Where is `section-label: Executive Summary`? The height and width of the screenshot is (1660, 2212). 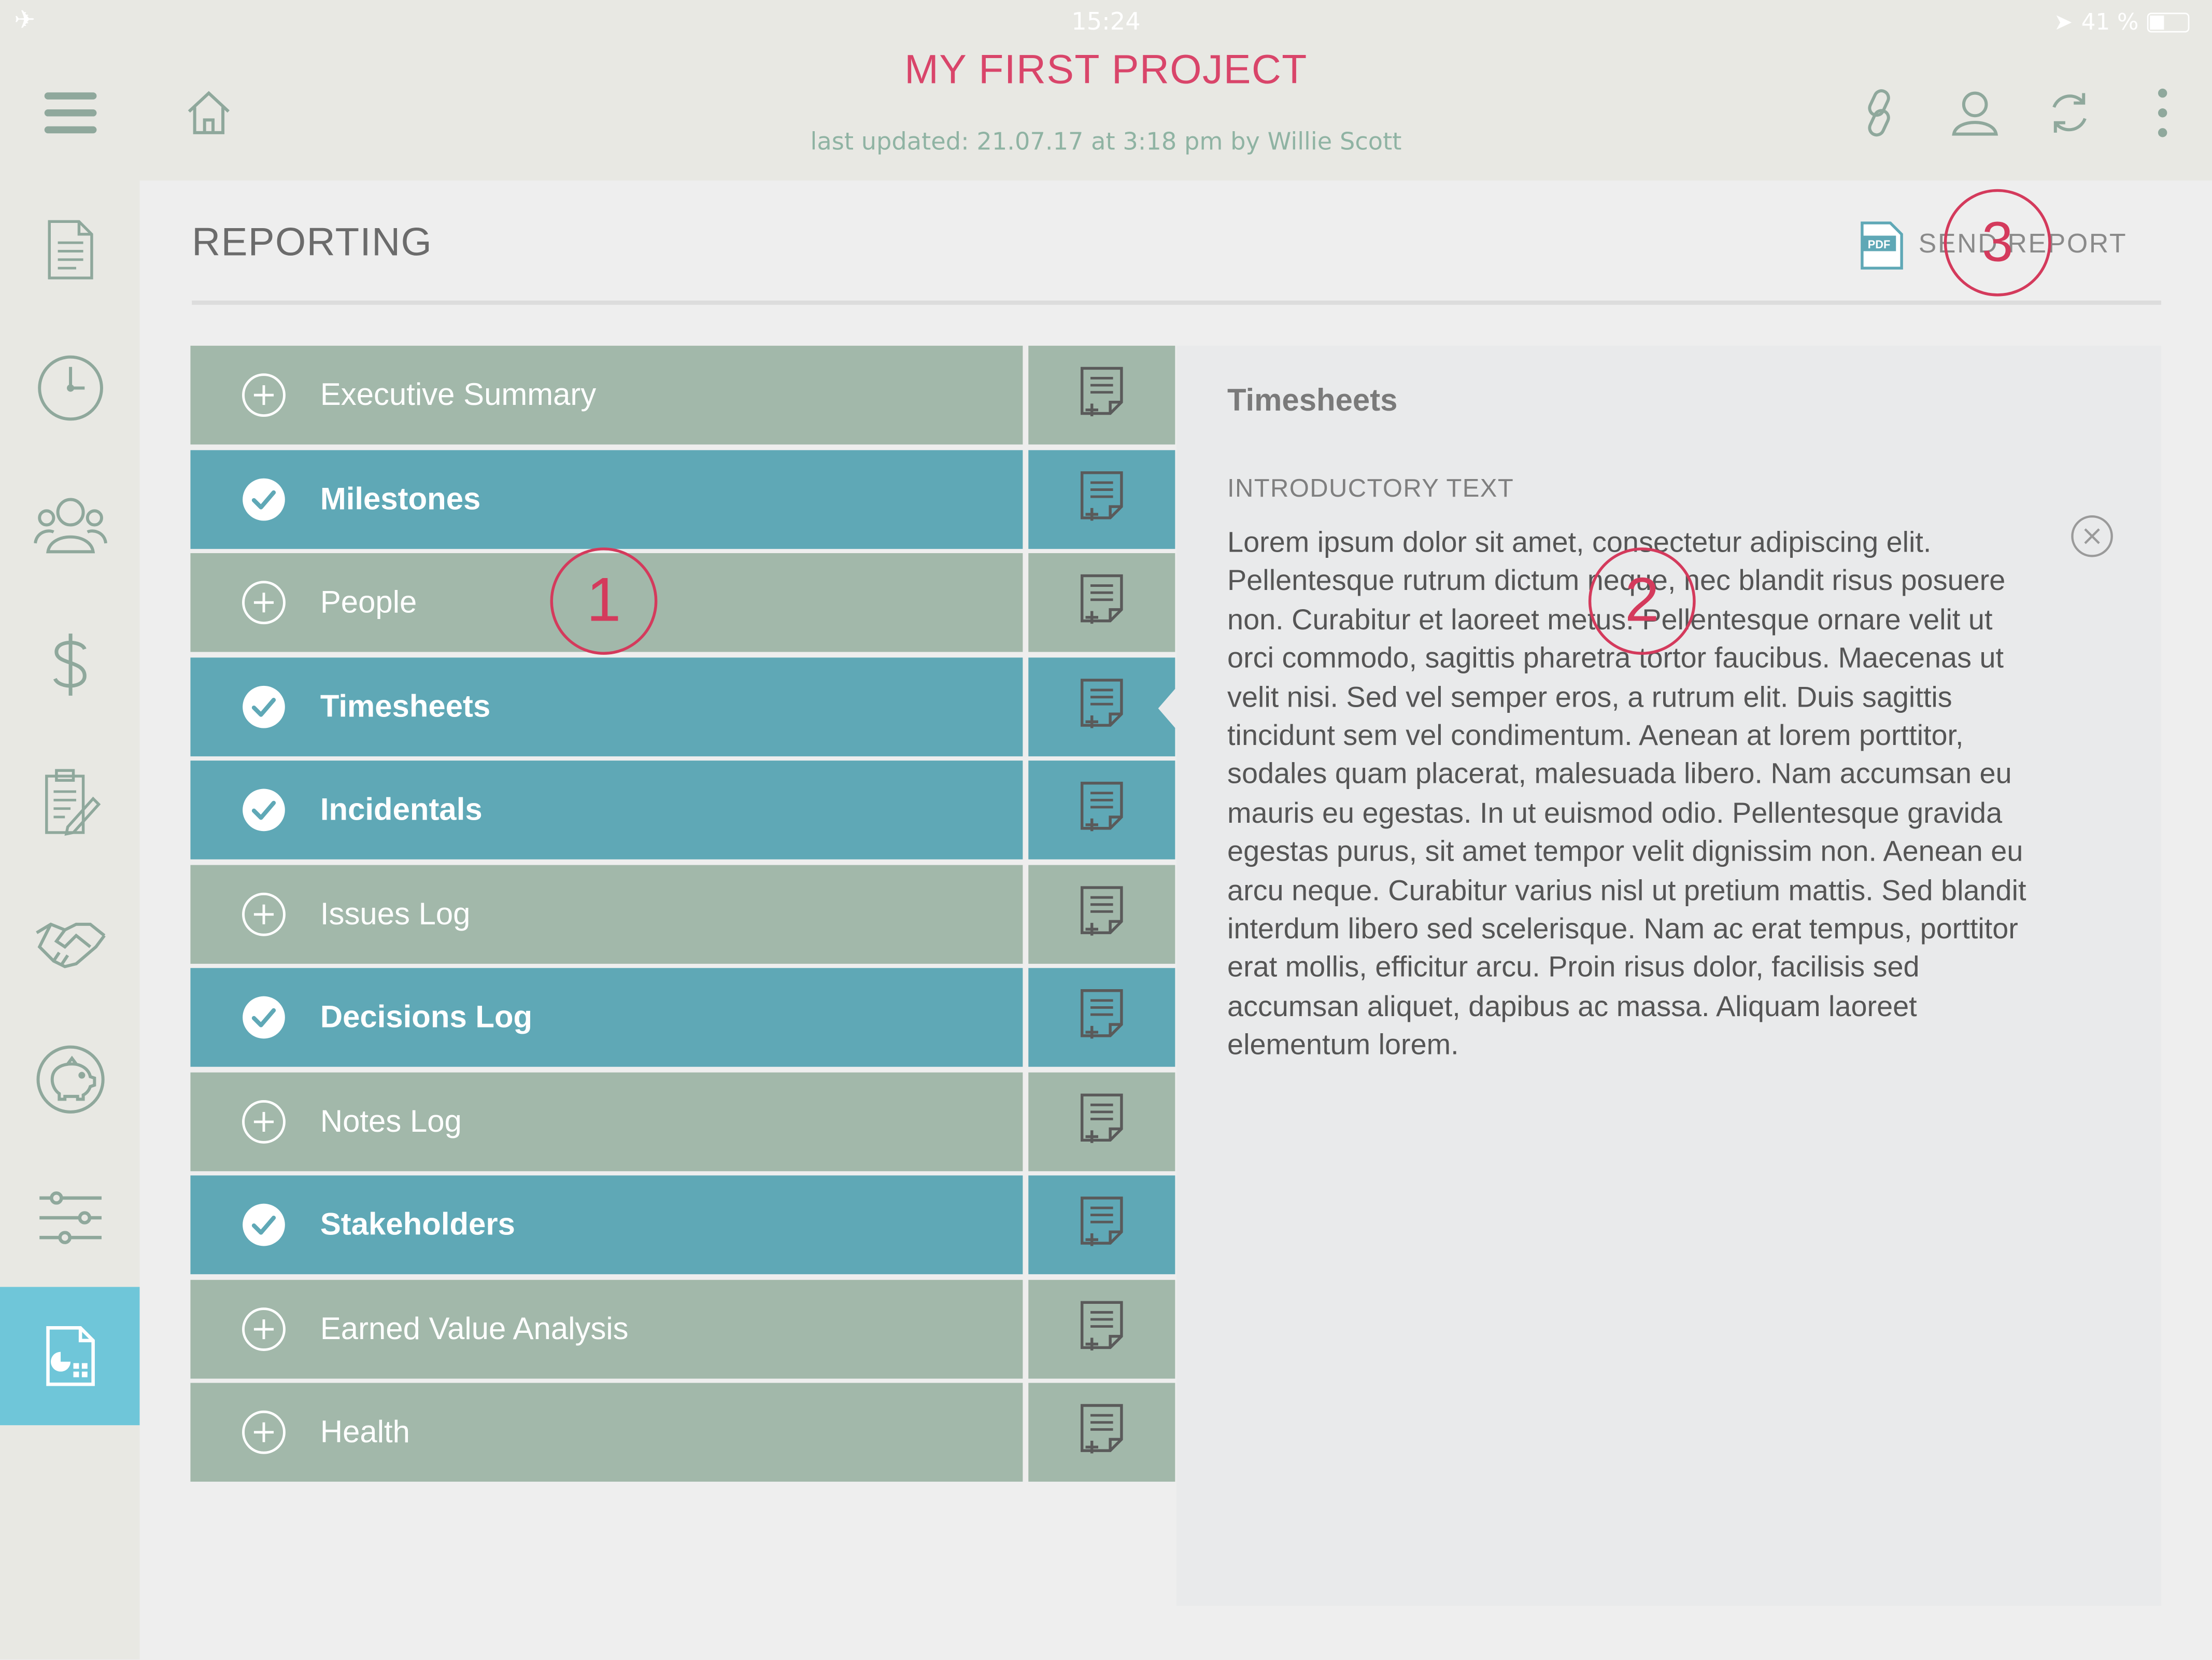 section-label: Executive Summary is located at coordinates (458, 394).